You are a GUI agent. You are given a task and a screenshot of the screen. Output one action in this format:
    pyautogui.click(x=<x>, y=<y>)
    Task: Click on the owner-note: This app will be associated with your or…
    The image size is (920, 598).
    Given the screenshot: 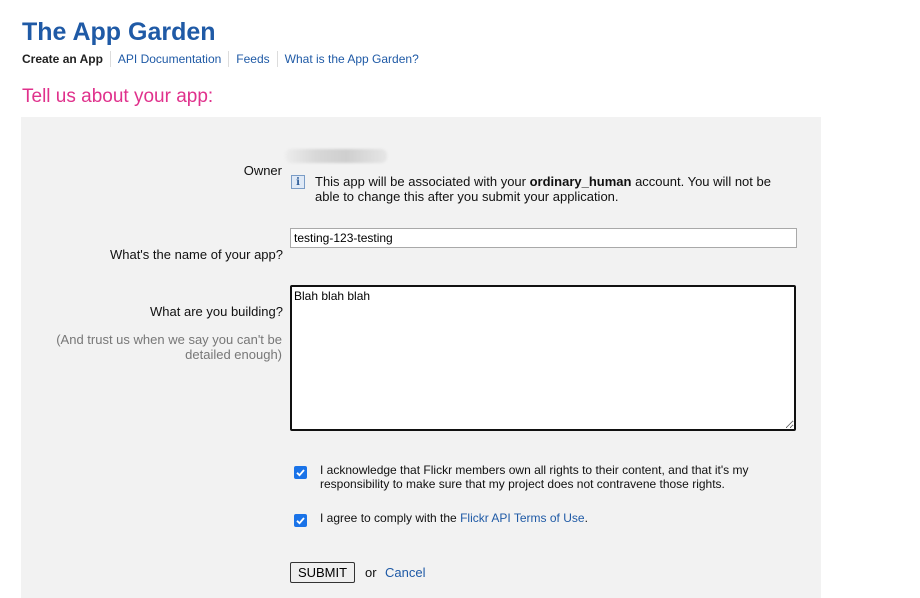 What is the action you would take?
    pyautogui.click(x=550, y=189)
    